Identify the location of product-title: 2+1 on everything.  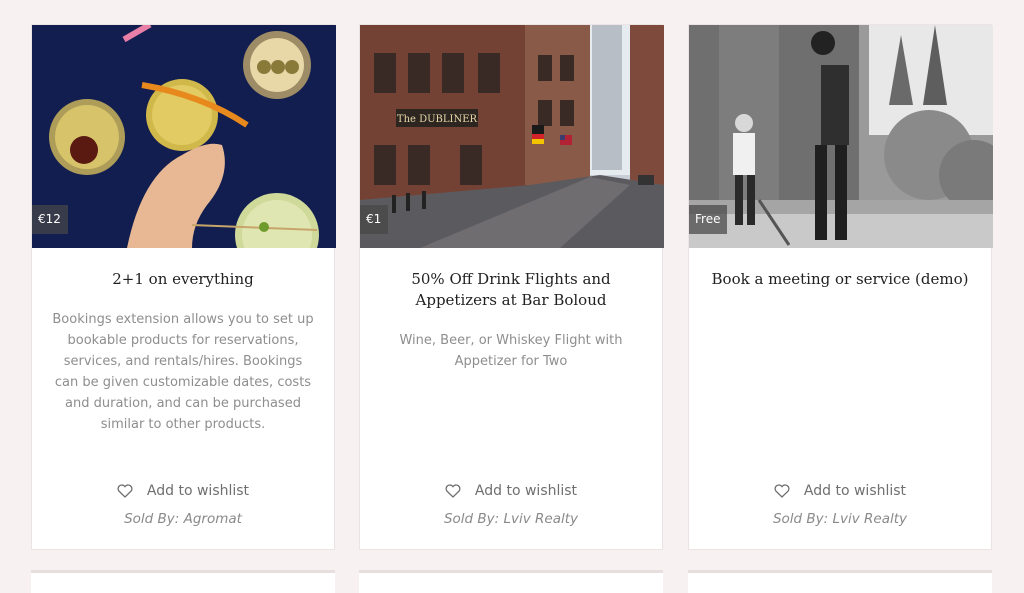
(183, 279).